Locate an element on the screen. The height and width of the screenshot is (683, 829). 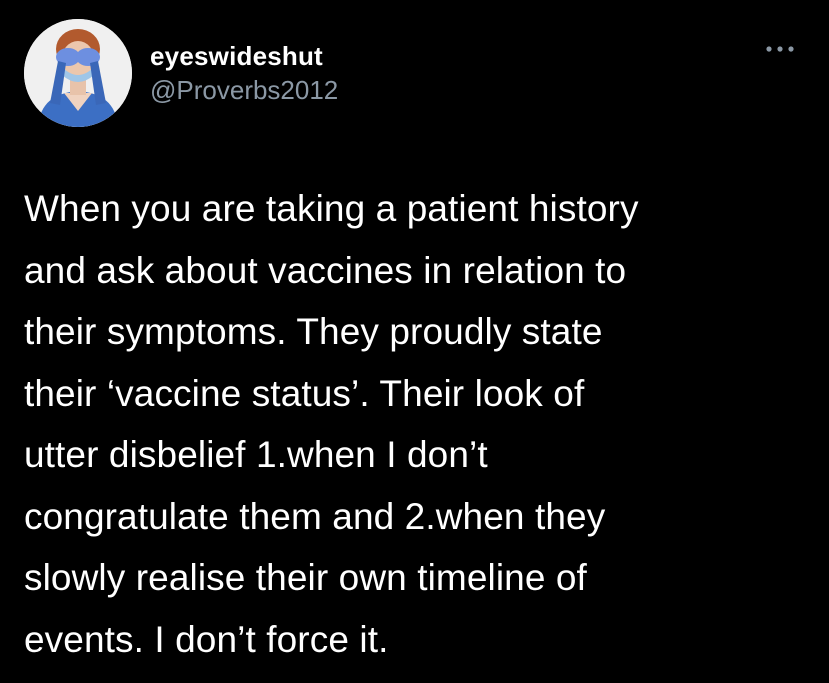
ellipsis-icon is located at coordinates (780, 49).